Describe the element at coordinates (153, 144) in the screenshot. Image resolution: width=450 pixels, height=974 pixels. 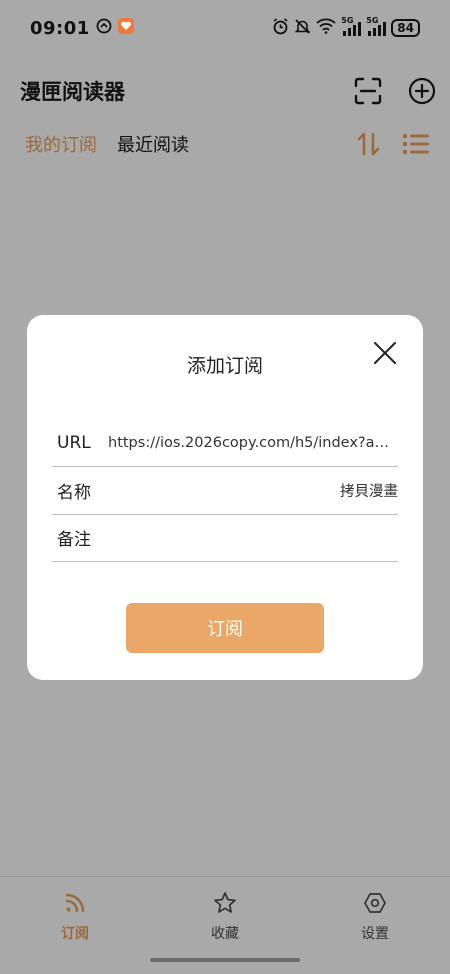
I see `tab-recent-reading: 最近阅读` at that location.